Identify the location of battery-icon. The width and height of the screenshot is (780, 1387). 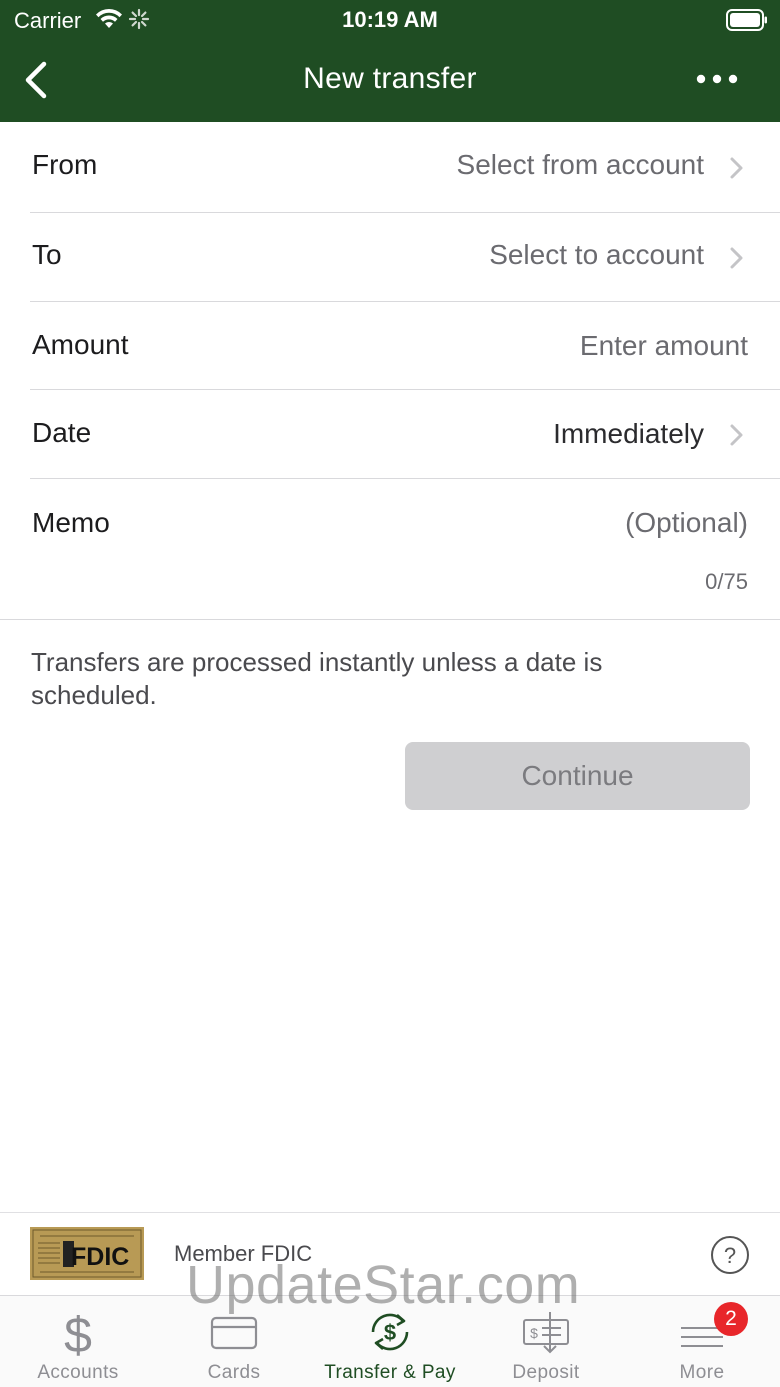
(746, 20).